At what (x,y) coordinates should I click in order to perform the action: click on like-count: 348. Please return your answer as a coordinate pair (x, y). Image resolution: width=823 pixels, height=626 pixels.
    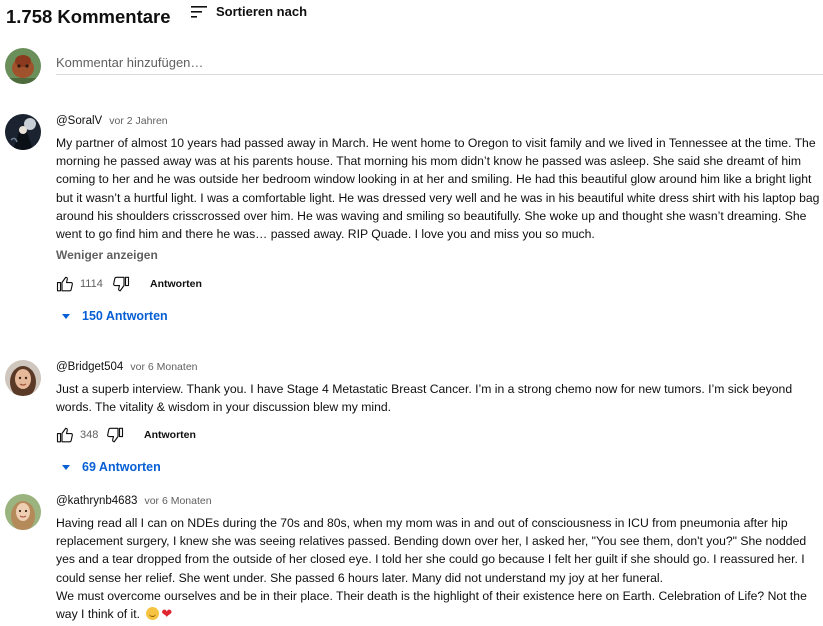
    Looking at the image, I should click on (89, 435).